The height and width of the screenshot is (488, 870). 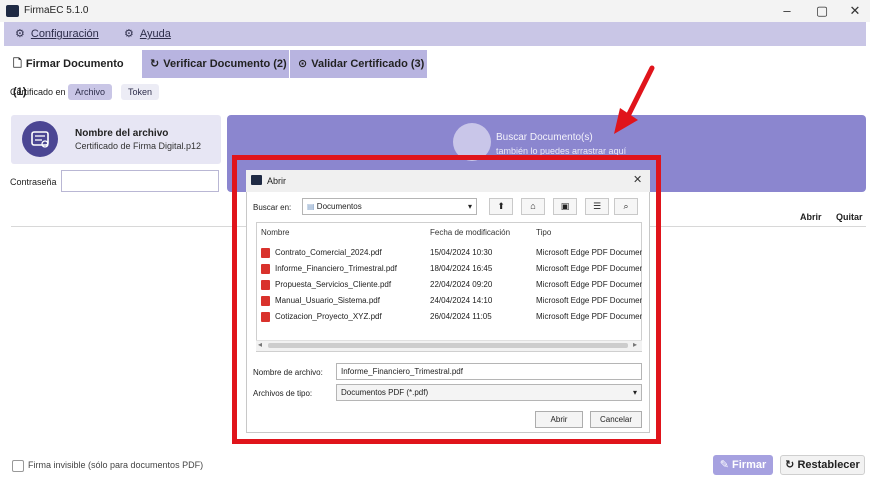 What do you see at coordinates (38, 92) in the screenshot?
I see `cert-label: Certificado en` at bounding box center [38, 92].